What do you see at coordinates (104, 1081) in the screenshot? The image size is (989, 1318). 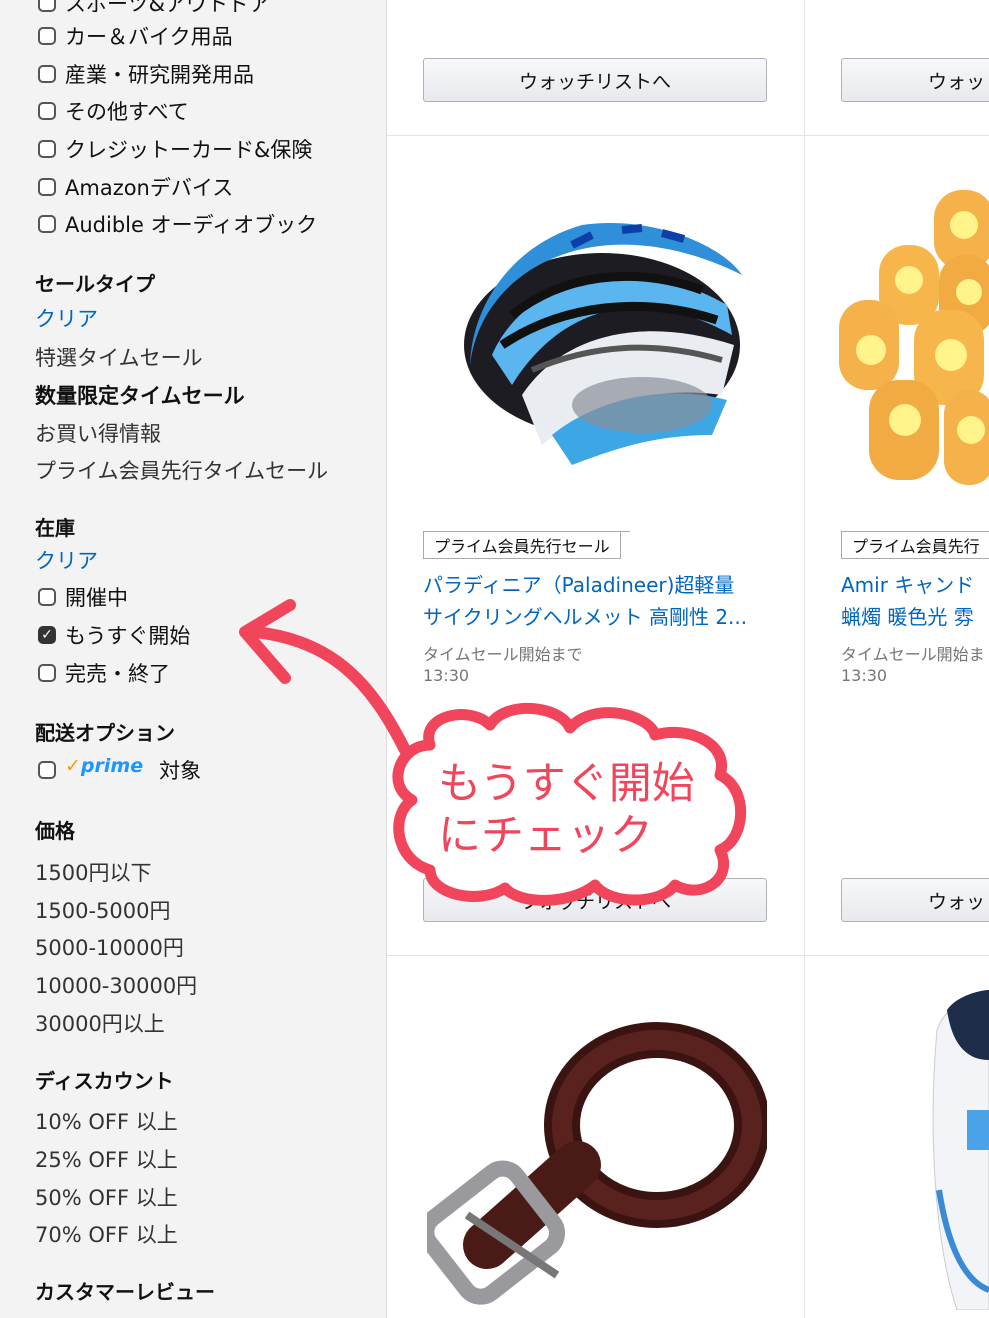 I see `discount-heading: ディスカウント` at bounding box center [104, 1081].